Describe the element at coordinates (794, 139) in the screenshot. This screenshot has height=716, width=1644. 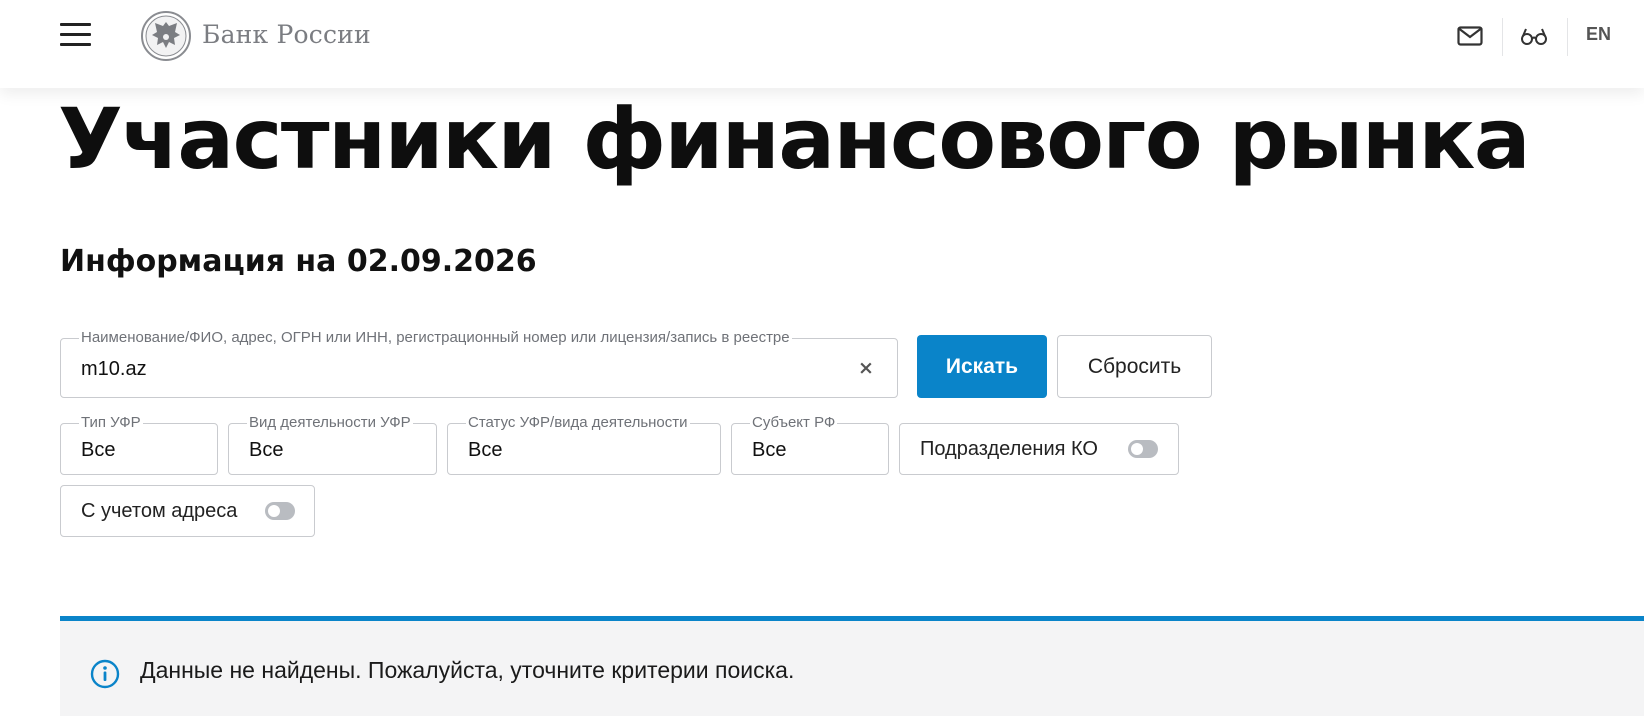
I see `page-title: Участники финансового рынка` at that location.